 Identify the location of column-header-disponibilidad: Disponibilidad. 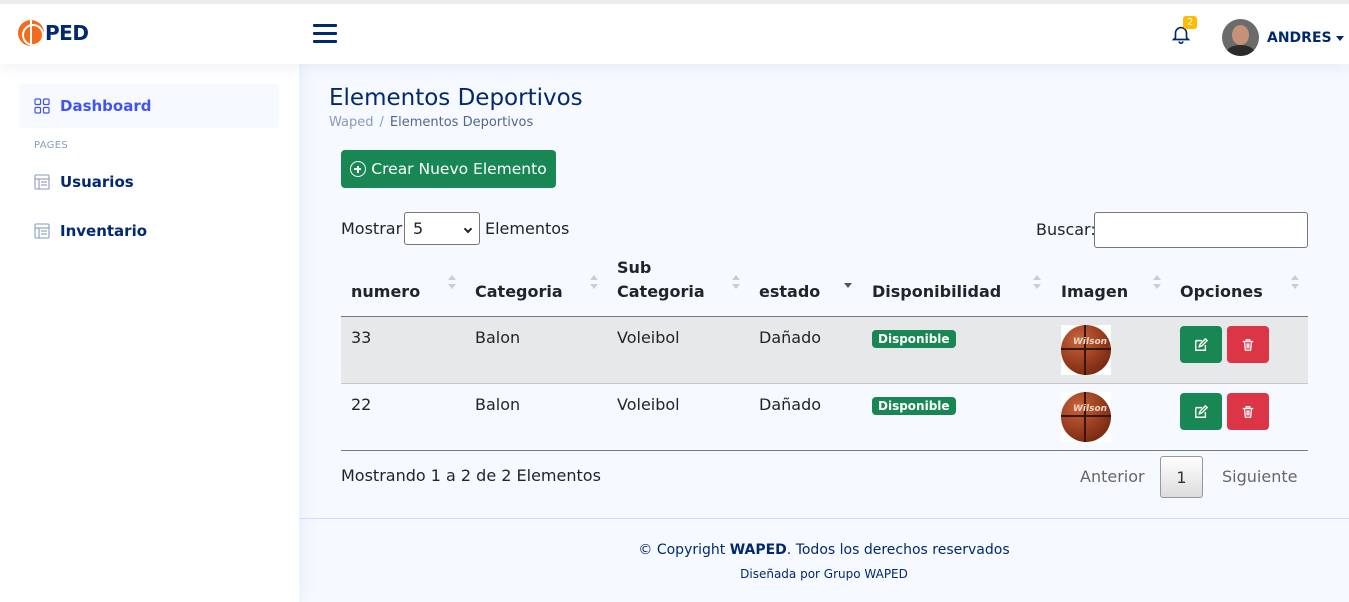
(936, 286).